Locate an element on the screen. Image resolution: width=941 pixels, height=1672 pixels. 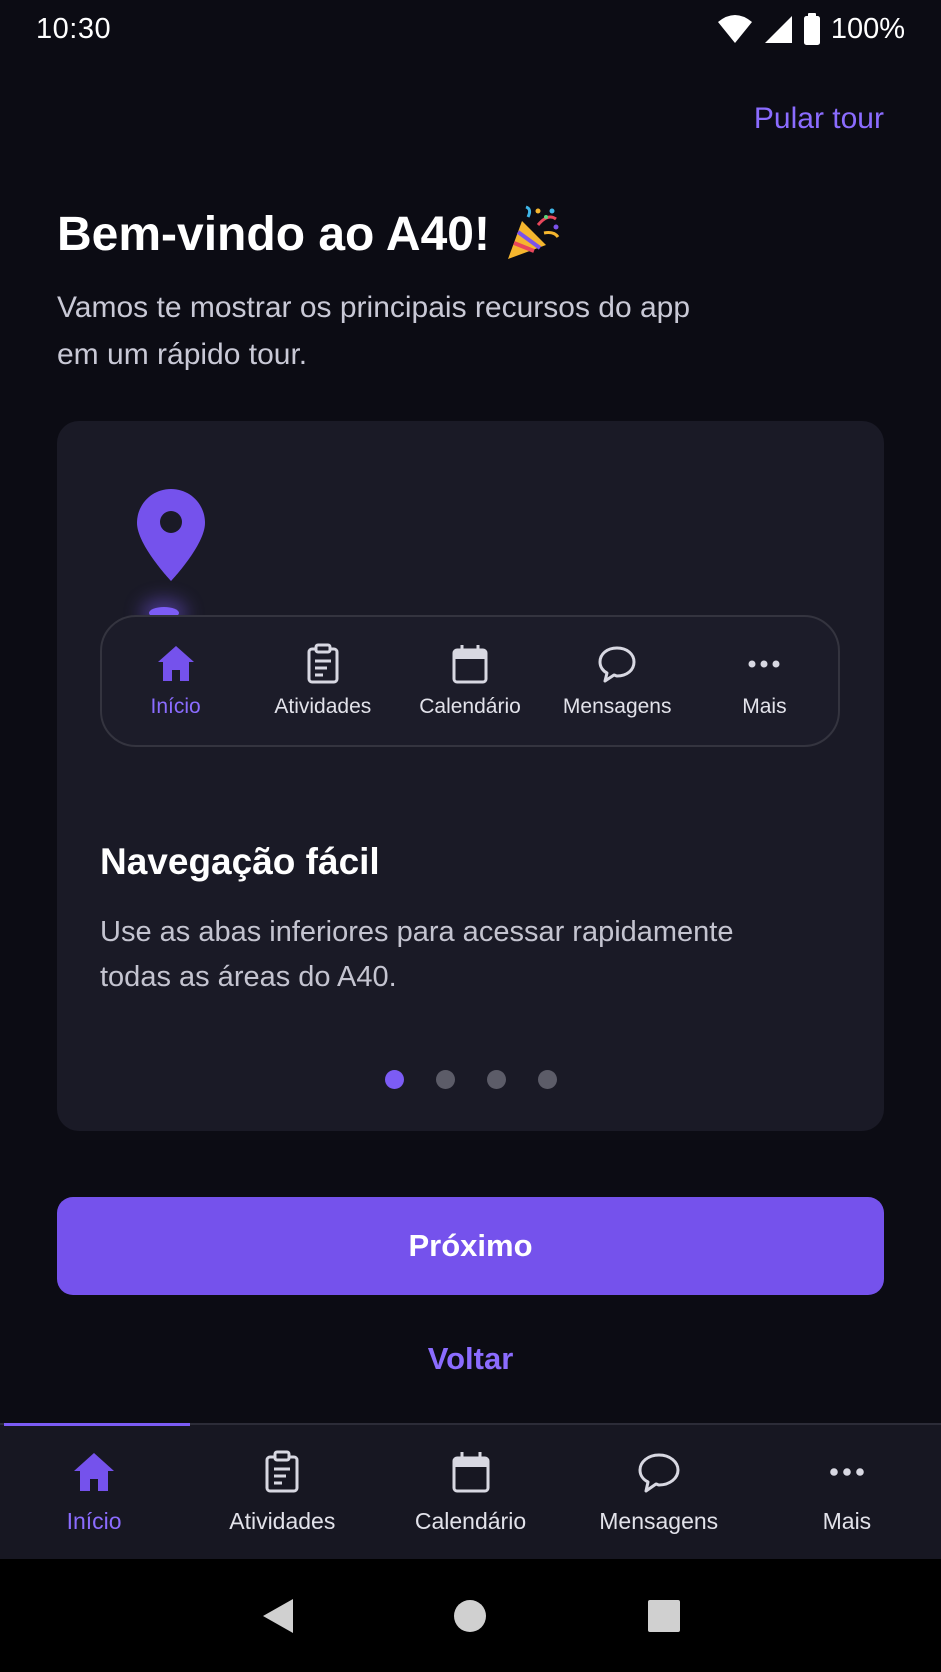
system-nav-bar is located at coordinates (470, 1615).